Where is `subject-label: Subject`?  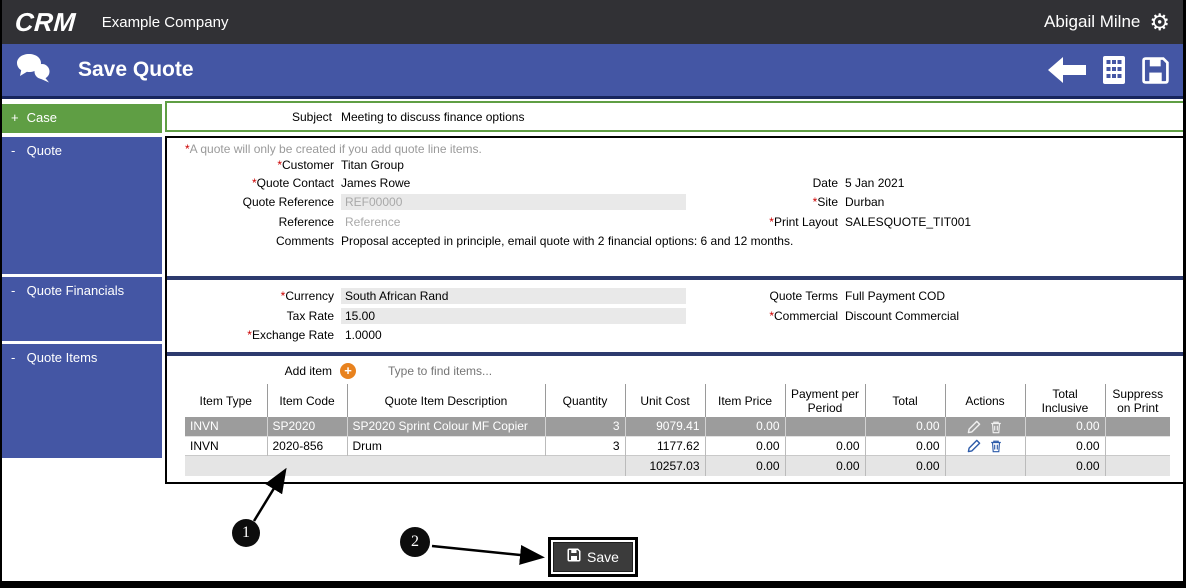 subject-label: Subject is located at coordinates (311, 116).